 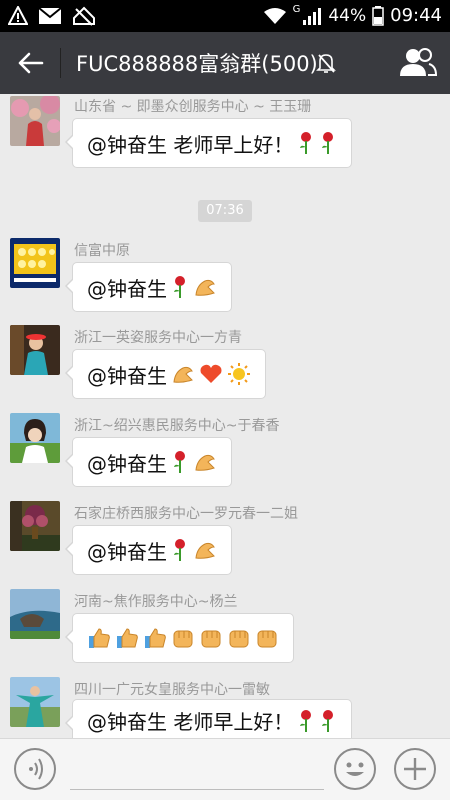 I want to click on chat-header: FUC888888富翁群(500), so click(x=225, y=63).